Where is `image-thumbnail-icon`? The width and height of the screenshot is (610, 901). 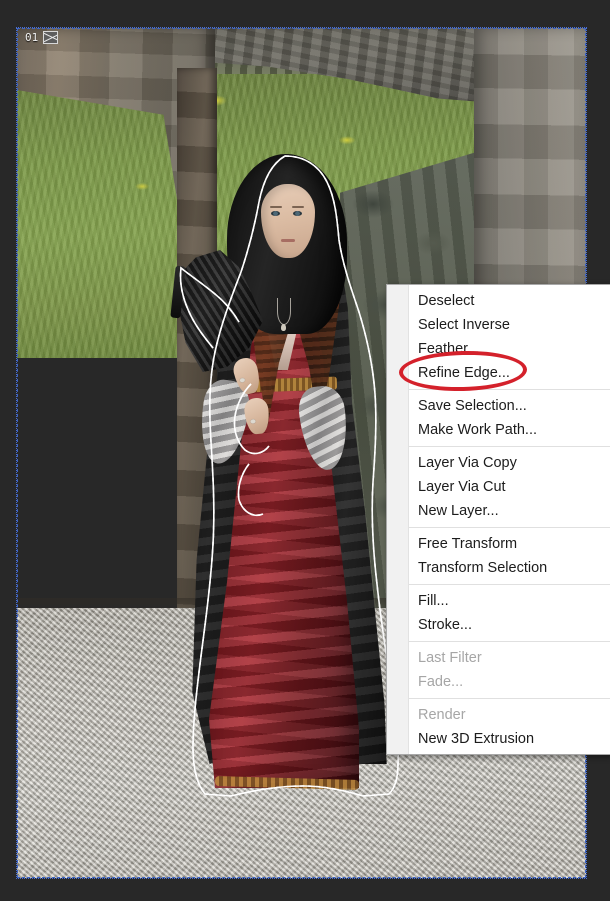
image-thumbnail-icon is located at coordinates (51, 37).